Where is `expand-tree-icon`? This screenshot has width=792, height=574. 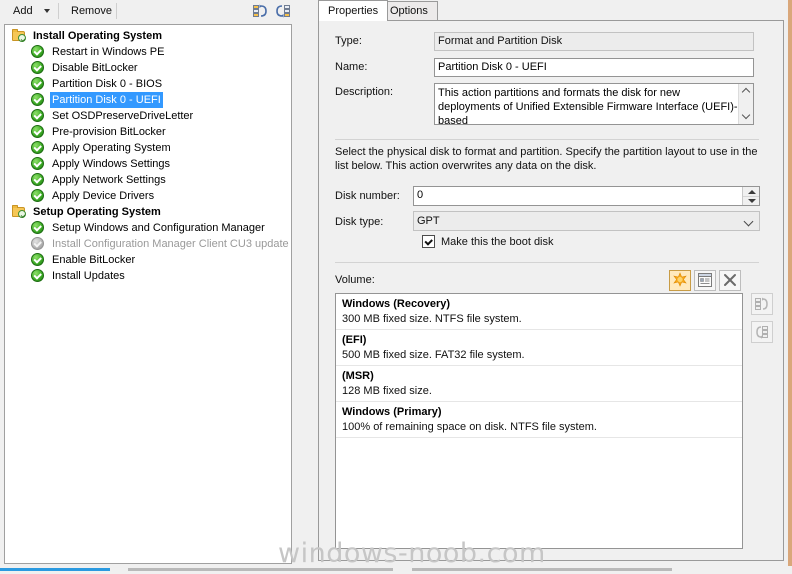 expand-tree-icon is located at coordinates (283, 11).